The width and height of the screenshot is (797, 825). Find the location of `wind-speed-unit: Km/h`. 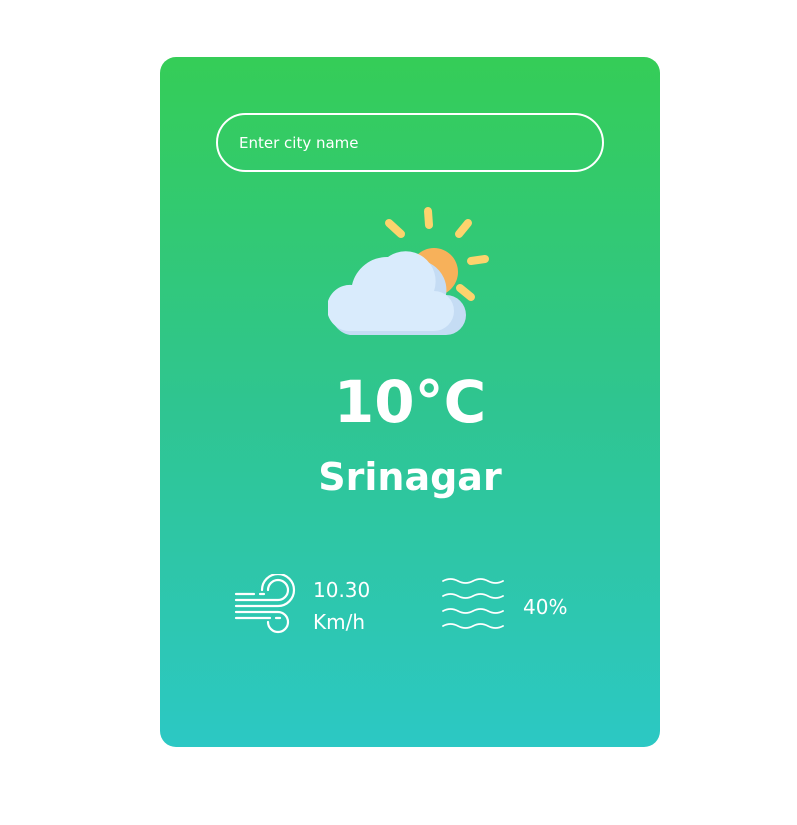

wind-speed-unit: Km/h is located at coordinates (339, 622).